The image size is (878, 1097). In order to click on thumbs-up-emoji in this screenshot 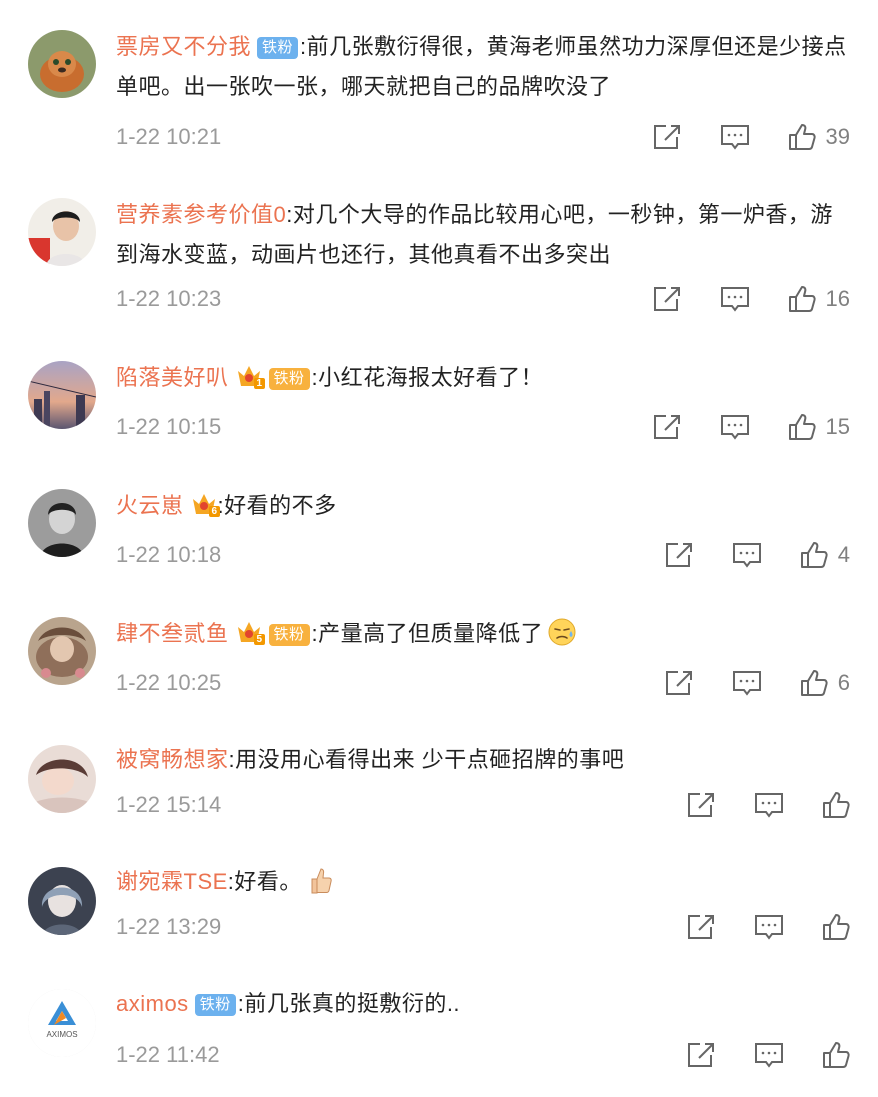, I will do `click(320, 886)`.